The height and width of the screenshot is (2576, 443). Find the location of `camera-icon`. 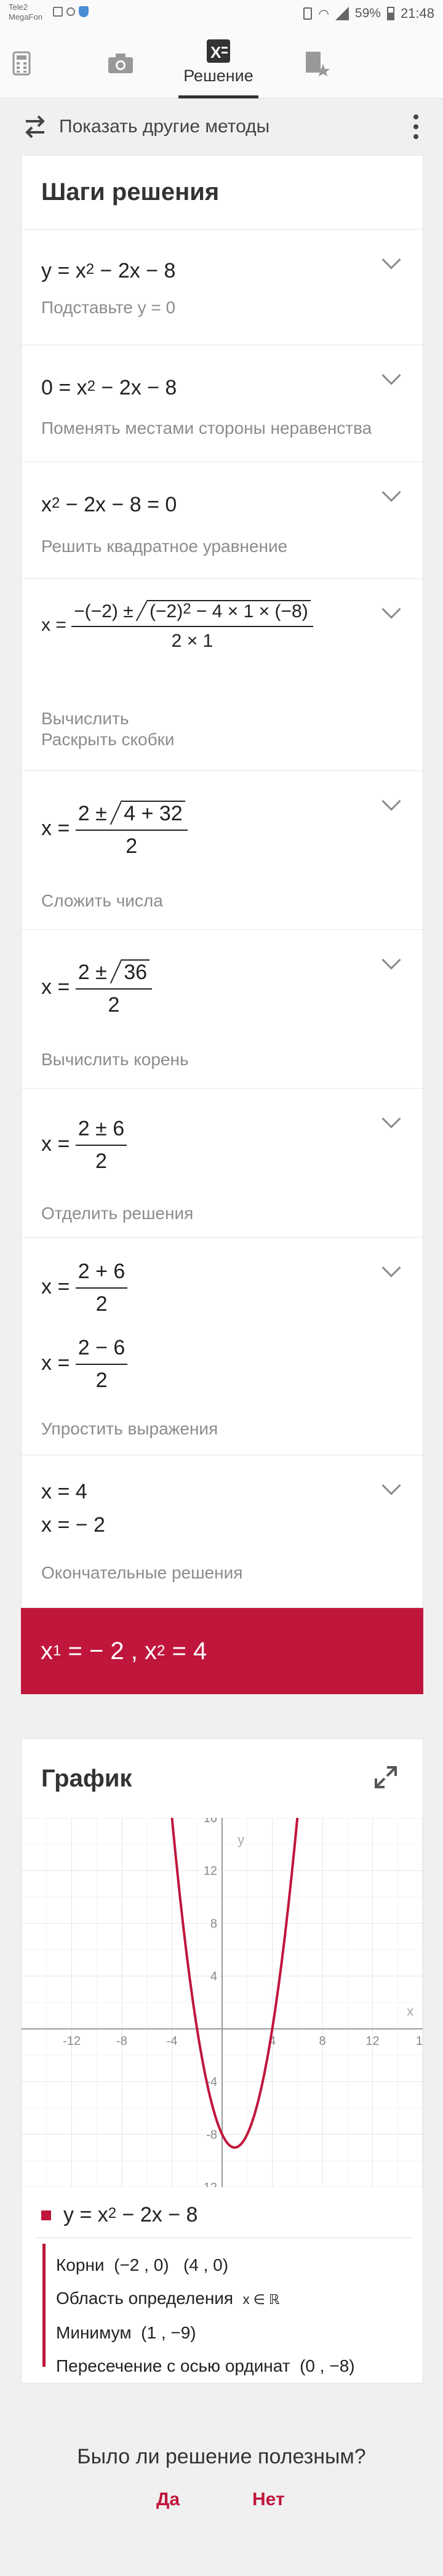

camera-icon is located at coordinates (120, 63).